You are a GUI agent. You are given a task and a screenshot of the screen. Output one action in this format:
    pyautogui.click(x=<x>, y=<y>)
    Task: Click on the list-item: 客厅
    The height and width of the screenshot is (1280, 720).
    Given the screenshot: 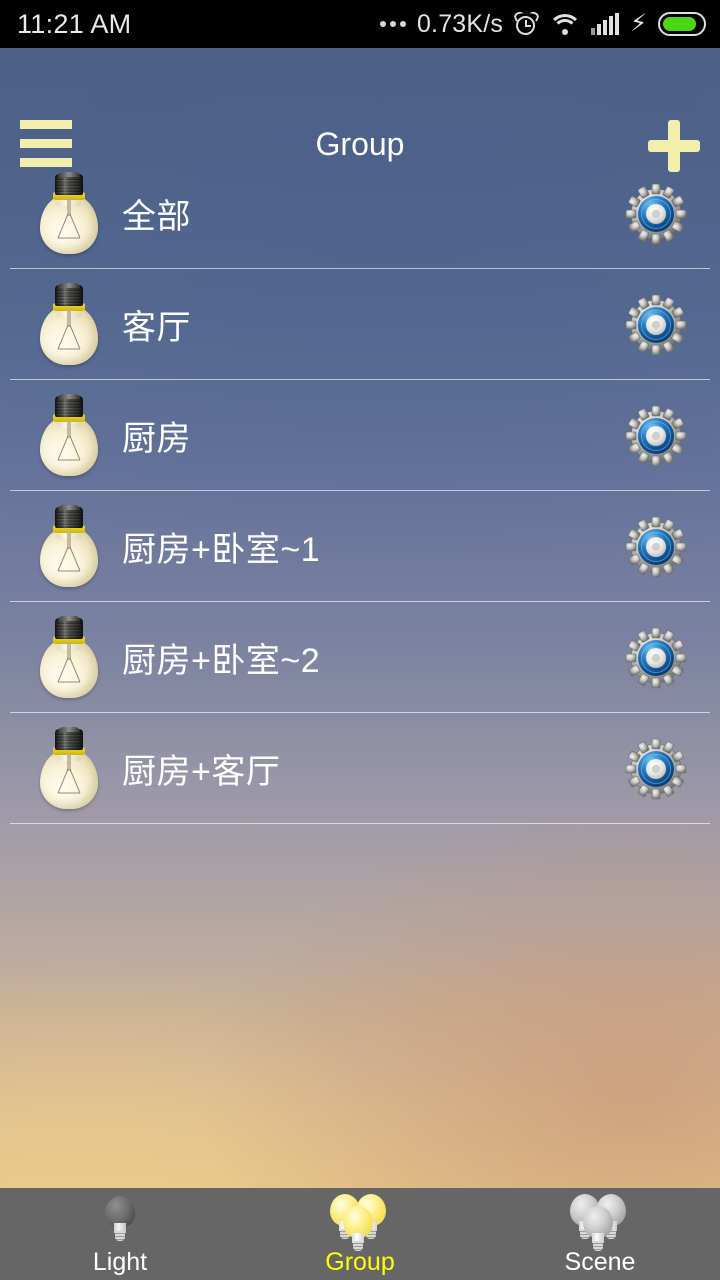 What is the action you would take?
    pyautogui.click(x=360, y=324)
    